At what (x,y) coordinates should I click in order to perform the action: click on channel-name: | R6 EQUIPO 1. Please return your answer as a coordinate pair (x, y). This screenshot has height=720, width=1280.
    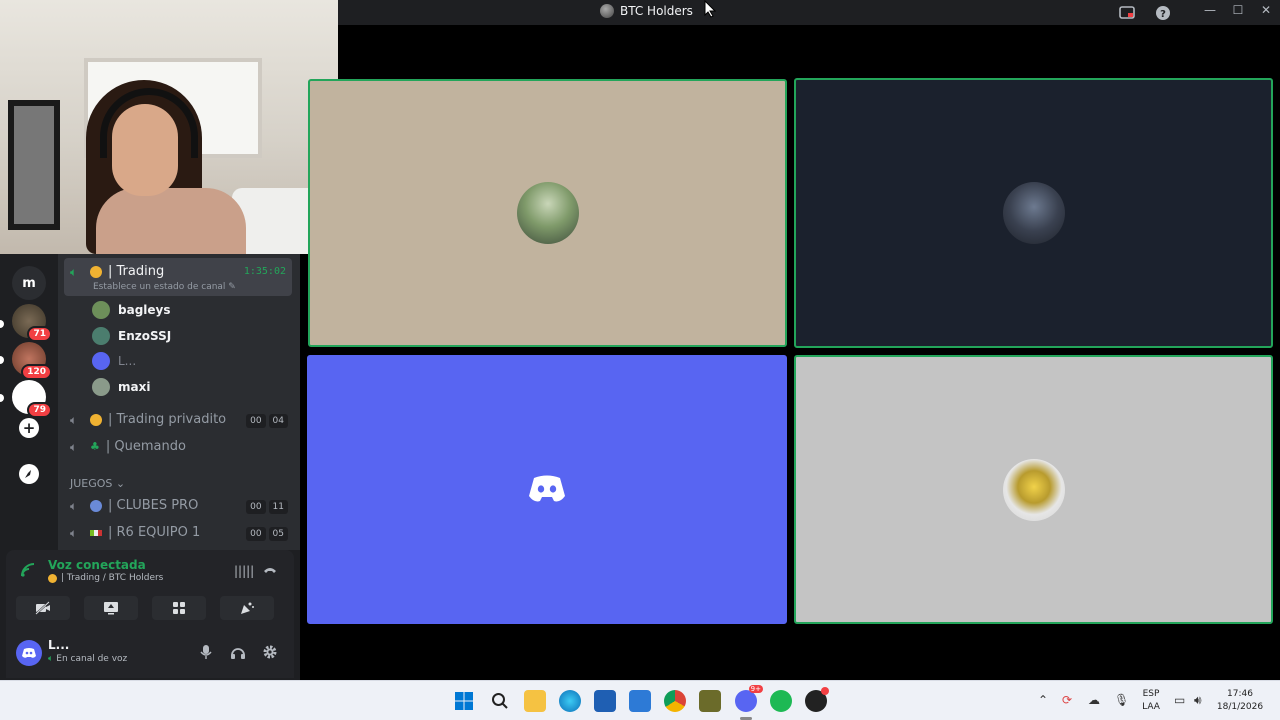
    Looking at the image, I should click on (154, 532).